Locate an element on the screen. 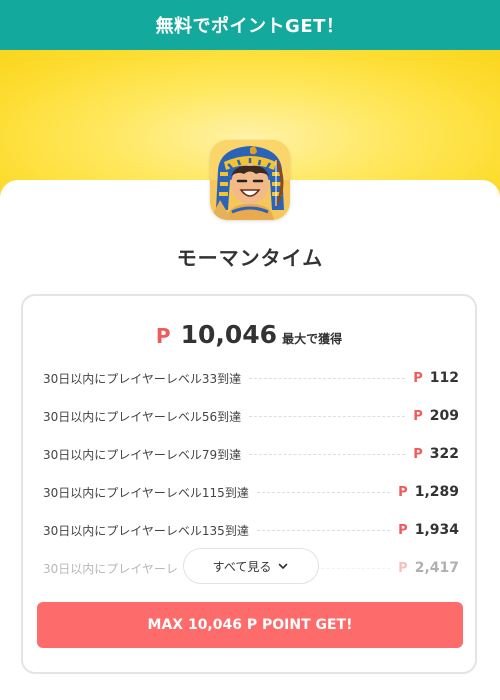 The height and width of the screenshot is (700, 500). reward-condition: 30日以内にプレイヤーレベル135到達 is located at coordinates (146, 530).